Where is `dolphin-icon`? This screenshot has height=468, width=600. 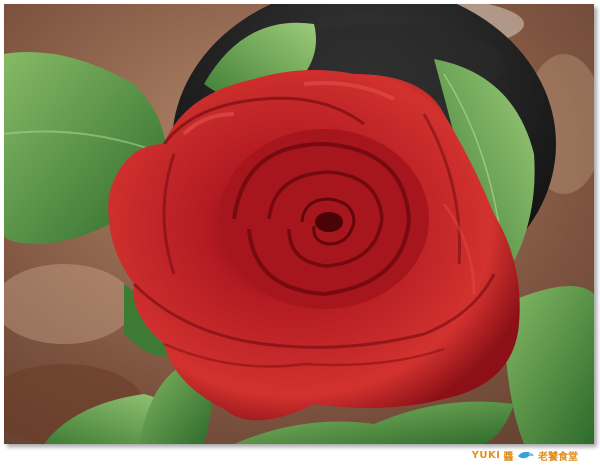 dolphin-icon is located at coordinates (526, 455).